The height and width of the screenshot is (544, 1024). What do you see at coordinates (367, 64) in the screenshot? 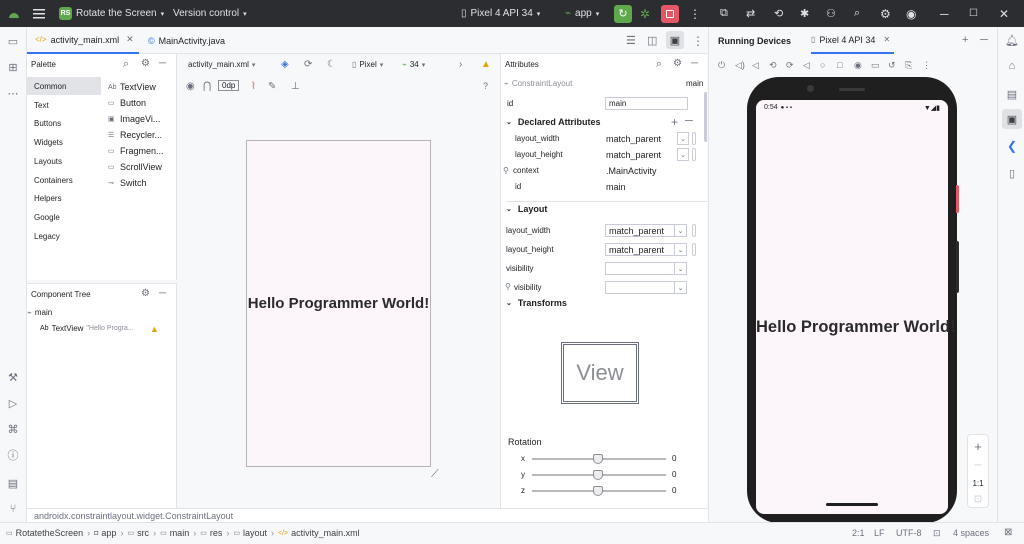
I see `device-preview-selector: ▯ Pixel ▾` at bounding box center [367, 64].